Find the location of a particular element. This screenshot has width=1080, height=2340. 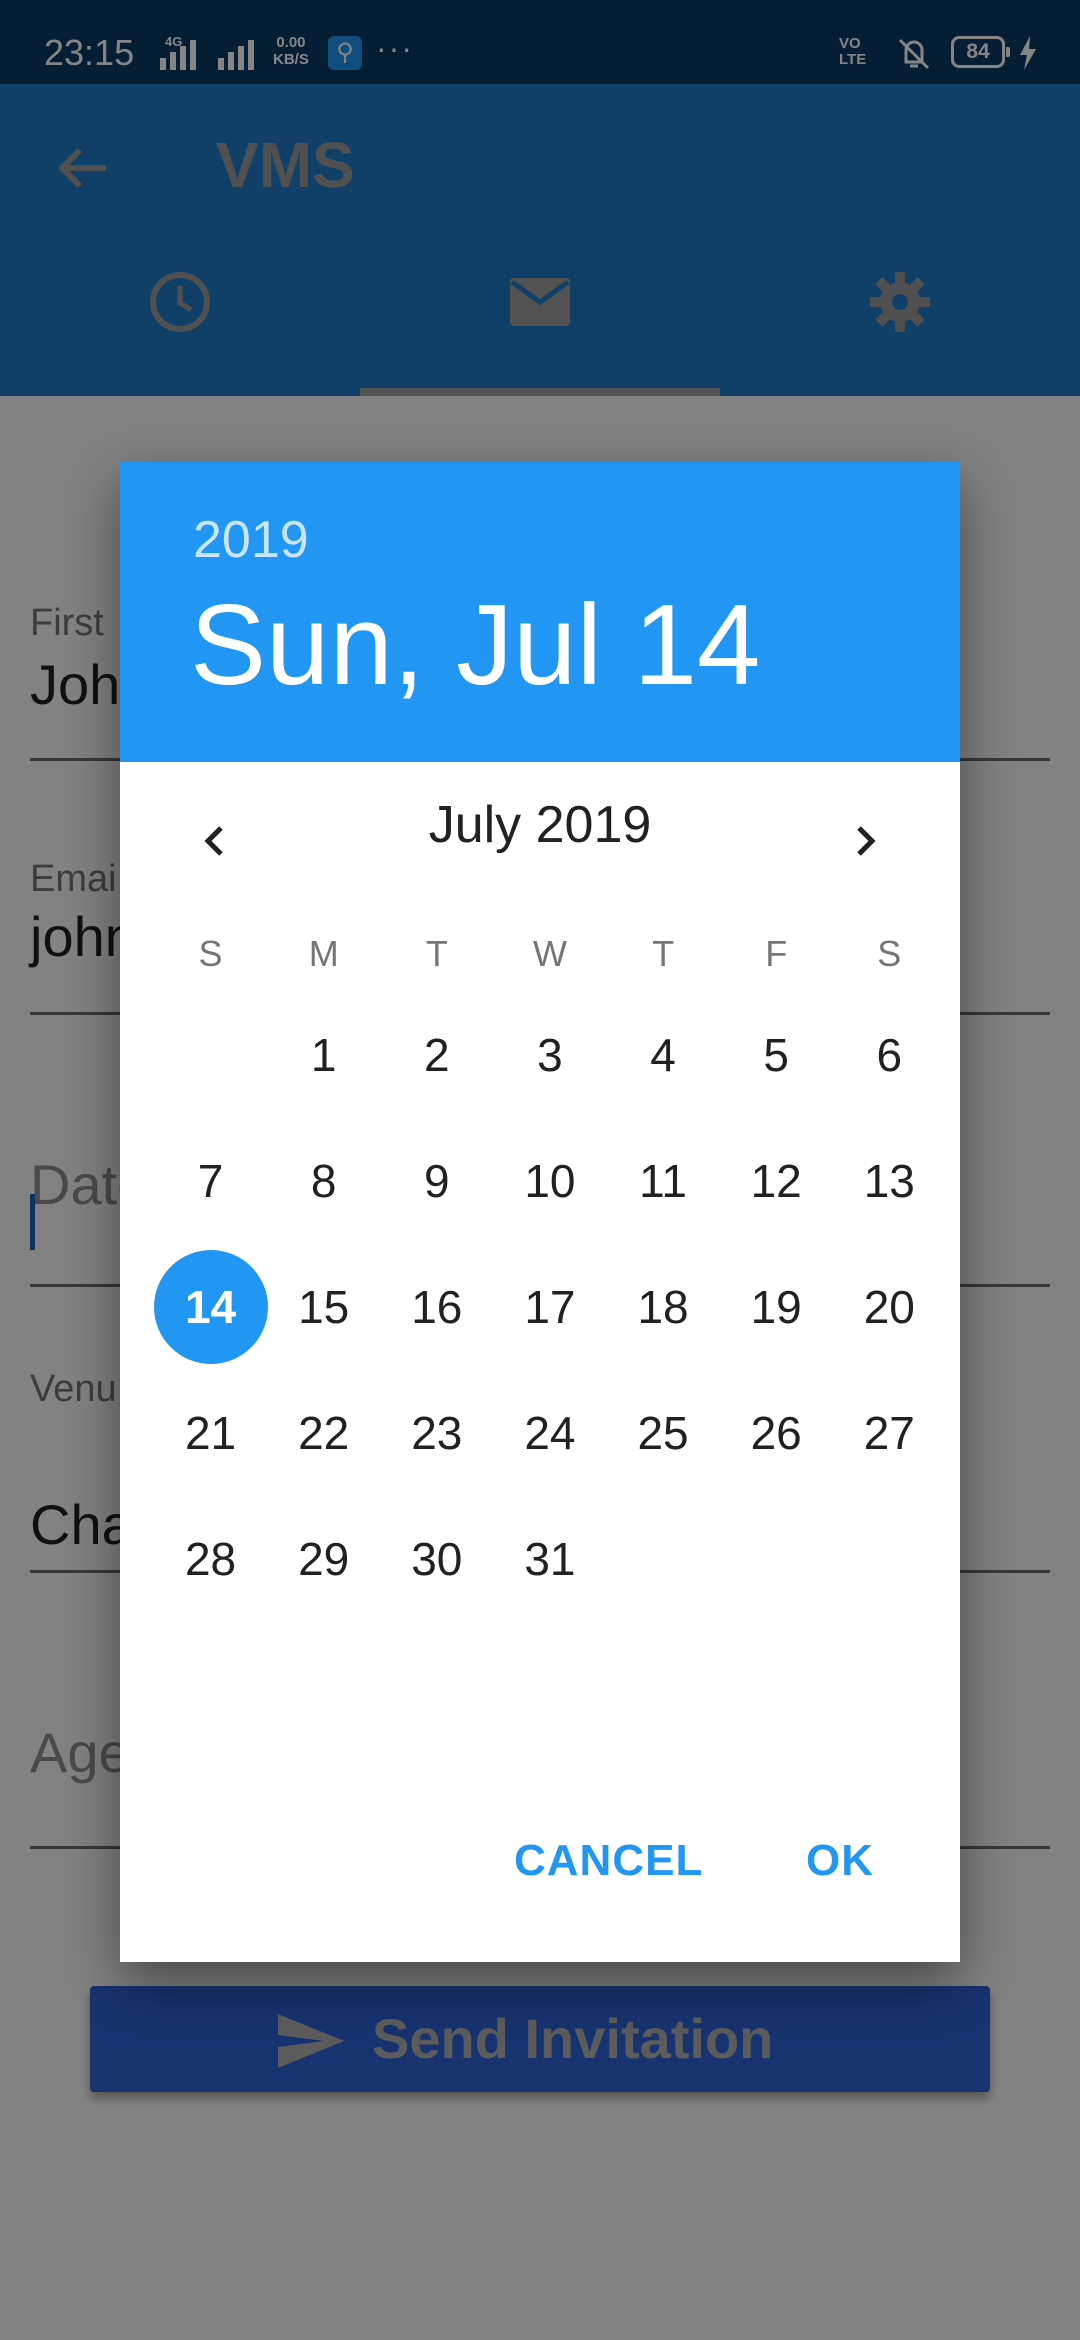

day-number: 22 is located at coordinates (324, 1433).